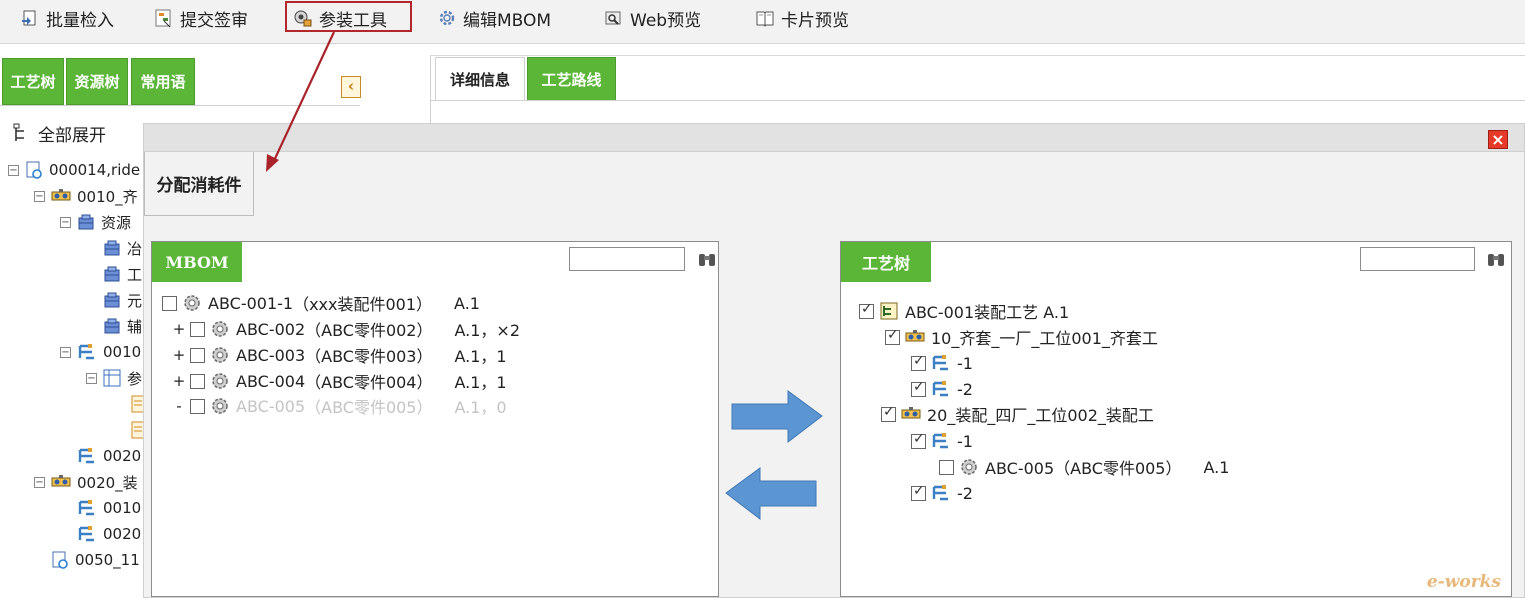 The height and width of the screenshot is (598, 1525). Describe the element at coordinates (114, 326) in the screenshot. I see `left-tree-node: 辅` at that location.